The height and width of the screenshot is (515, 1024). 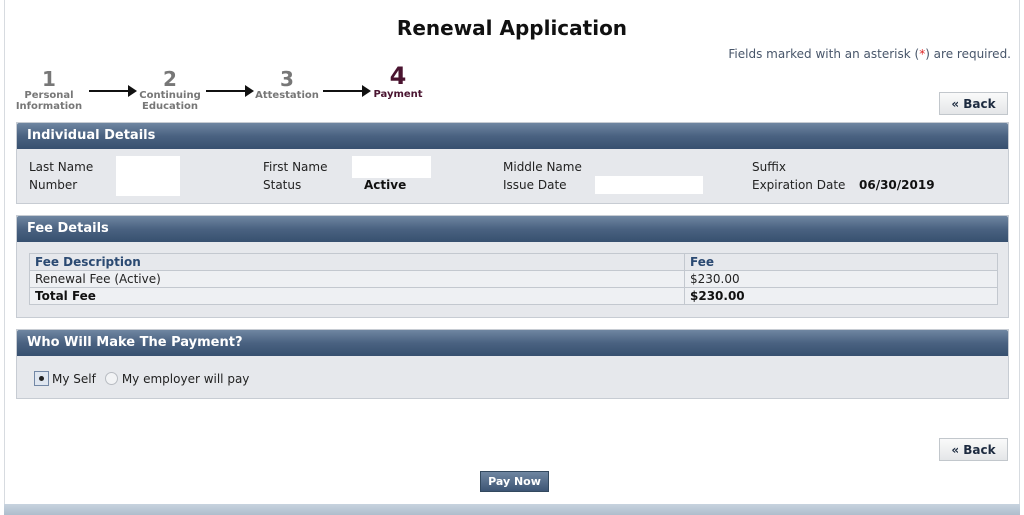 What do you see at coordinates (170, 106) in the screenshot?
I see `step-label: Education` at bounding box center [170, 106].